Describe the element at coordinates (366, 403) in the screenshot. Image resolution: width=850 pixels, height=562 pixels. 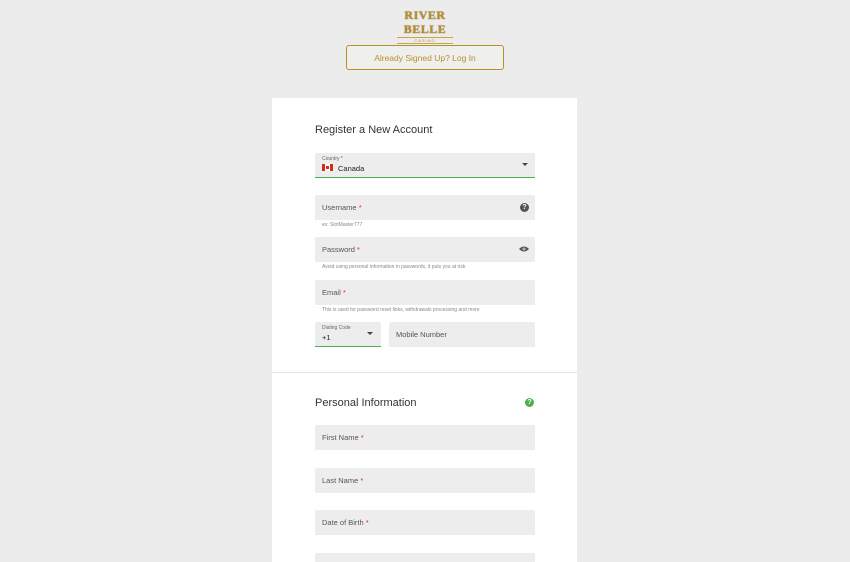
I see `personal-info-title: Personal Information` at that location.